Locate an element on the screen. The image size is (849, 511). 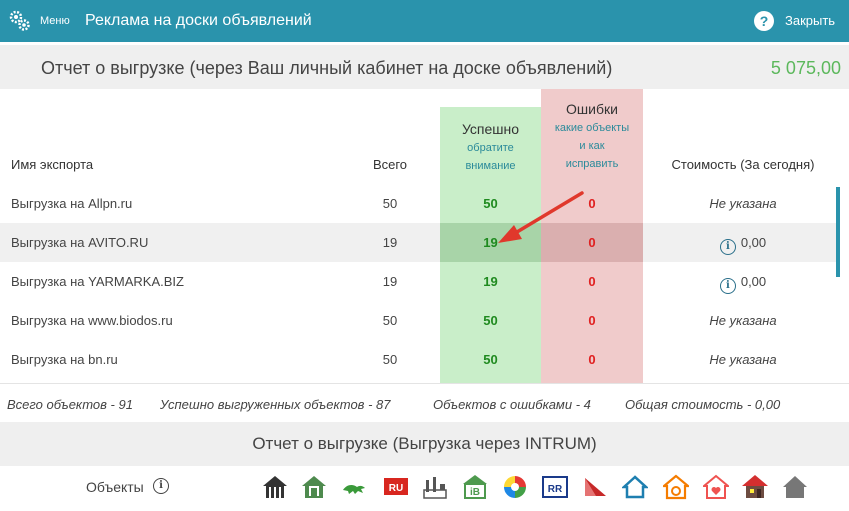
row-1-total: 50 is located at coordinates (390, 203).